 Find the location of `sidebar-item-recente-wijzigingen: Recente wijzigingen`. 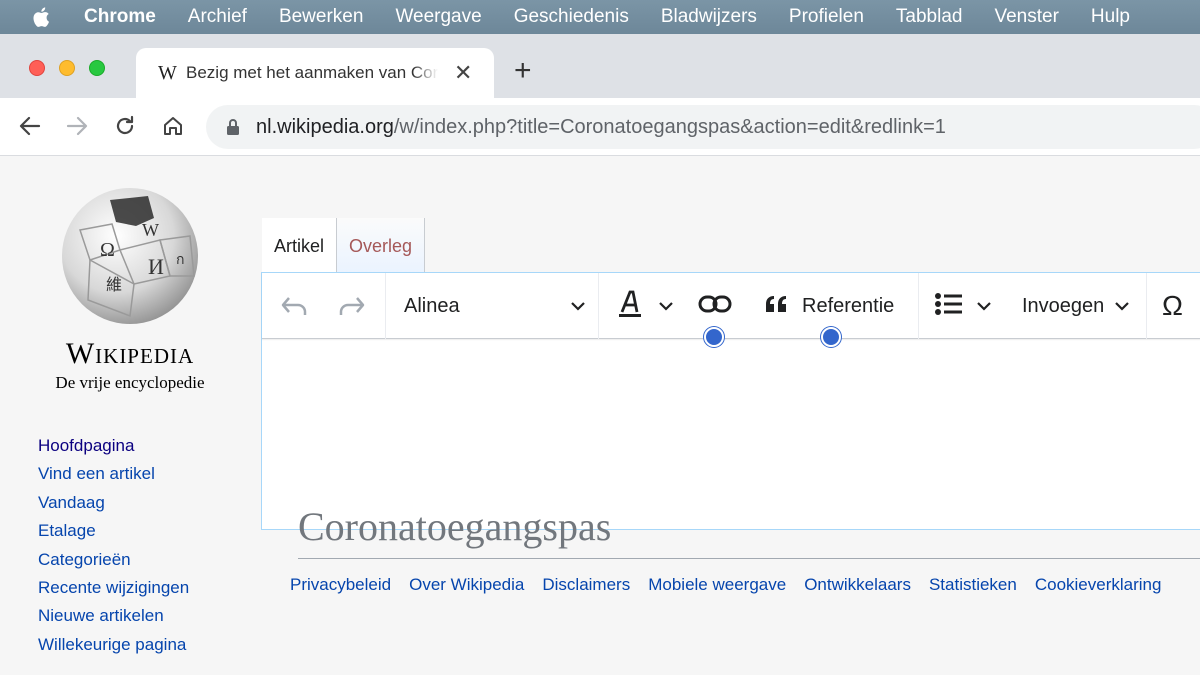

sidebar-item-recente-wijzigingen: Recente wijzigingen is located at coordinates (113, 588).